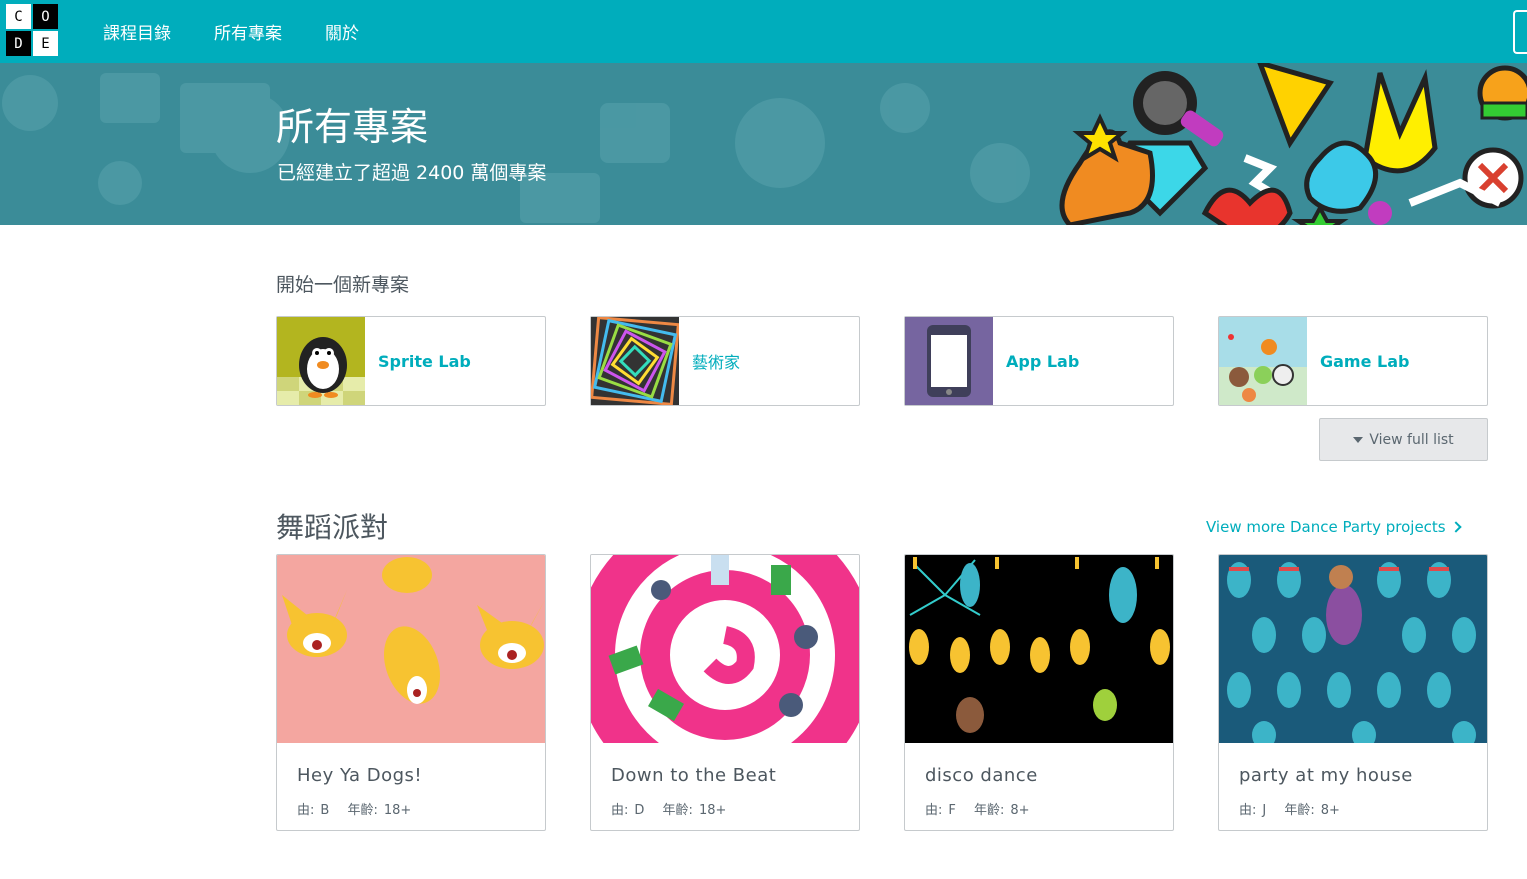 This screenshot has width=1527, height=879. What do you see at coordinates (635, 361) in the screenshot?
I see `spiral-art-icon` at bounding box center [635, 361].